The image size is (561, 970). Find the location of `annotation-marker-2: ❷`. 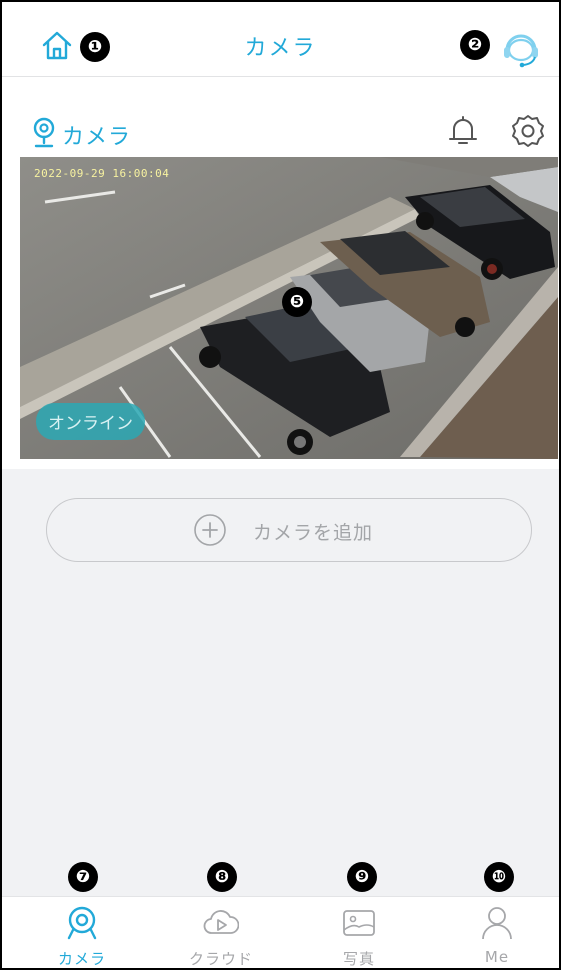

annotation-marker-2: ❷ is located at coordinates (475, 45).